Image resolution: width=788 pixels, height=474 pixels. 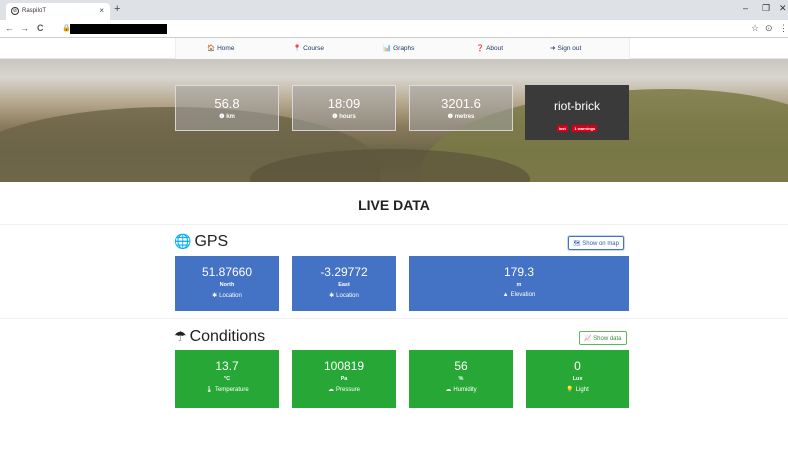 I want to click on pressure-label: ☁ Pressure, so click(x=343, y=390).